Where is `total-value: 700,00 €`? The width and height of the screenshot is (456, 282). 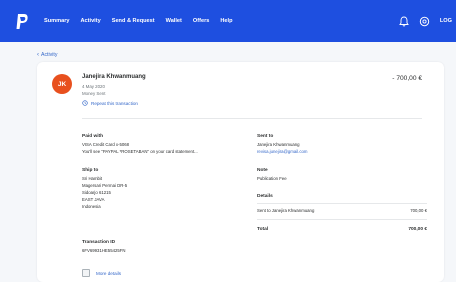
total-value: 700,00 € is located at coordinates (417, 229).